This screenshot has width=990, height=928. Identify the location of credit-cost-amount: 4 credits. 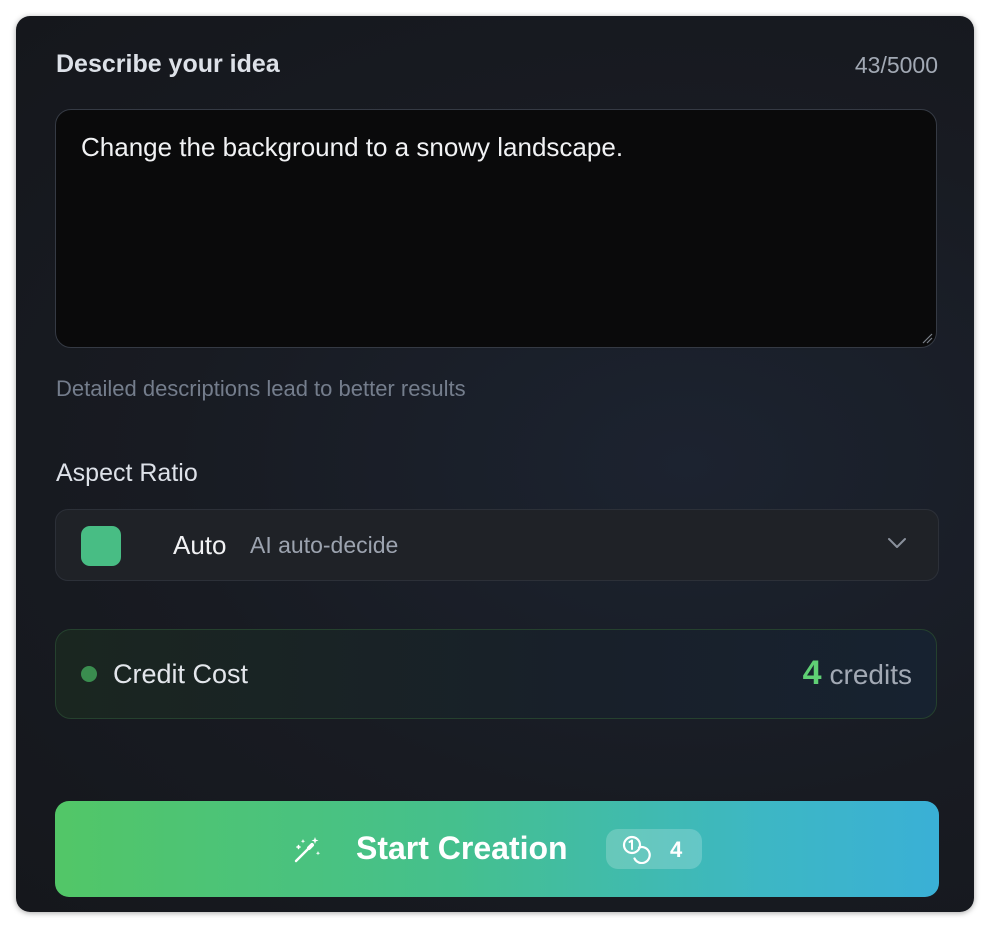
(857, 673).